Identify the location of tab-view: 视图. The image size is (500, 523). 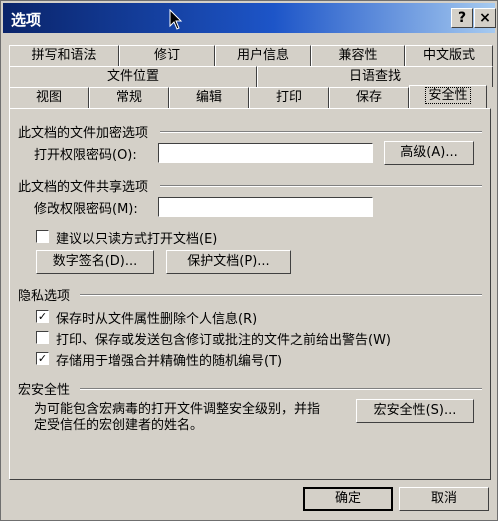
(49, 97).